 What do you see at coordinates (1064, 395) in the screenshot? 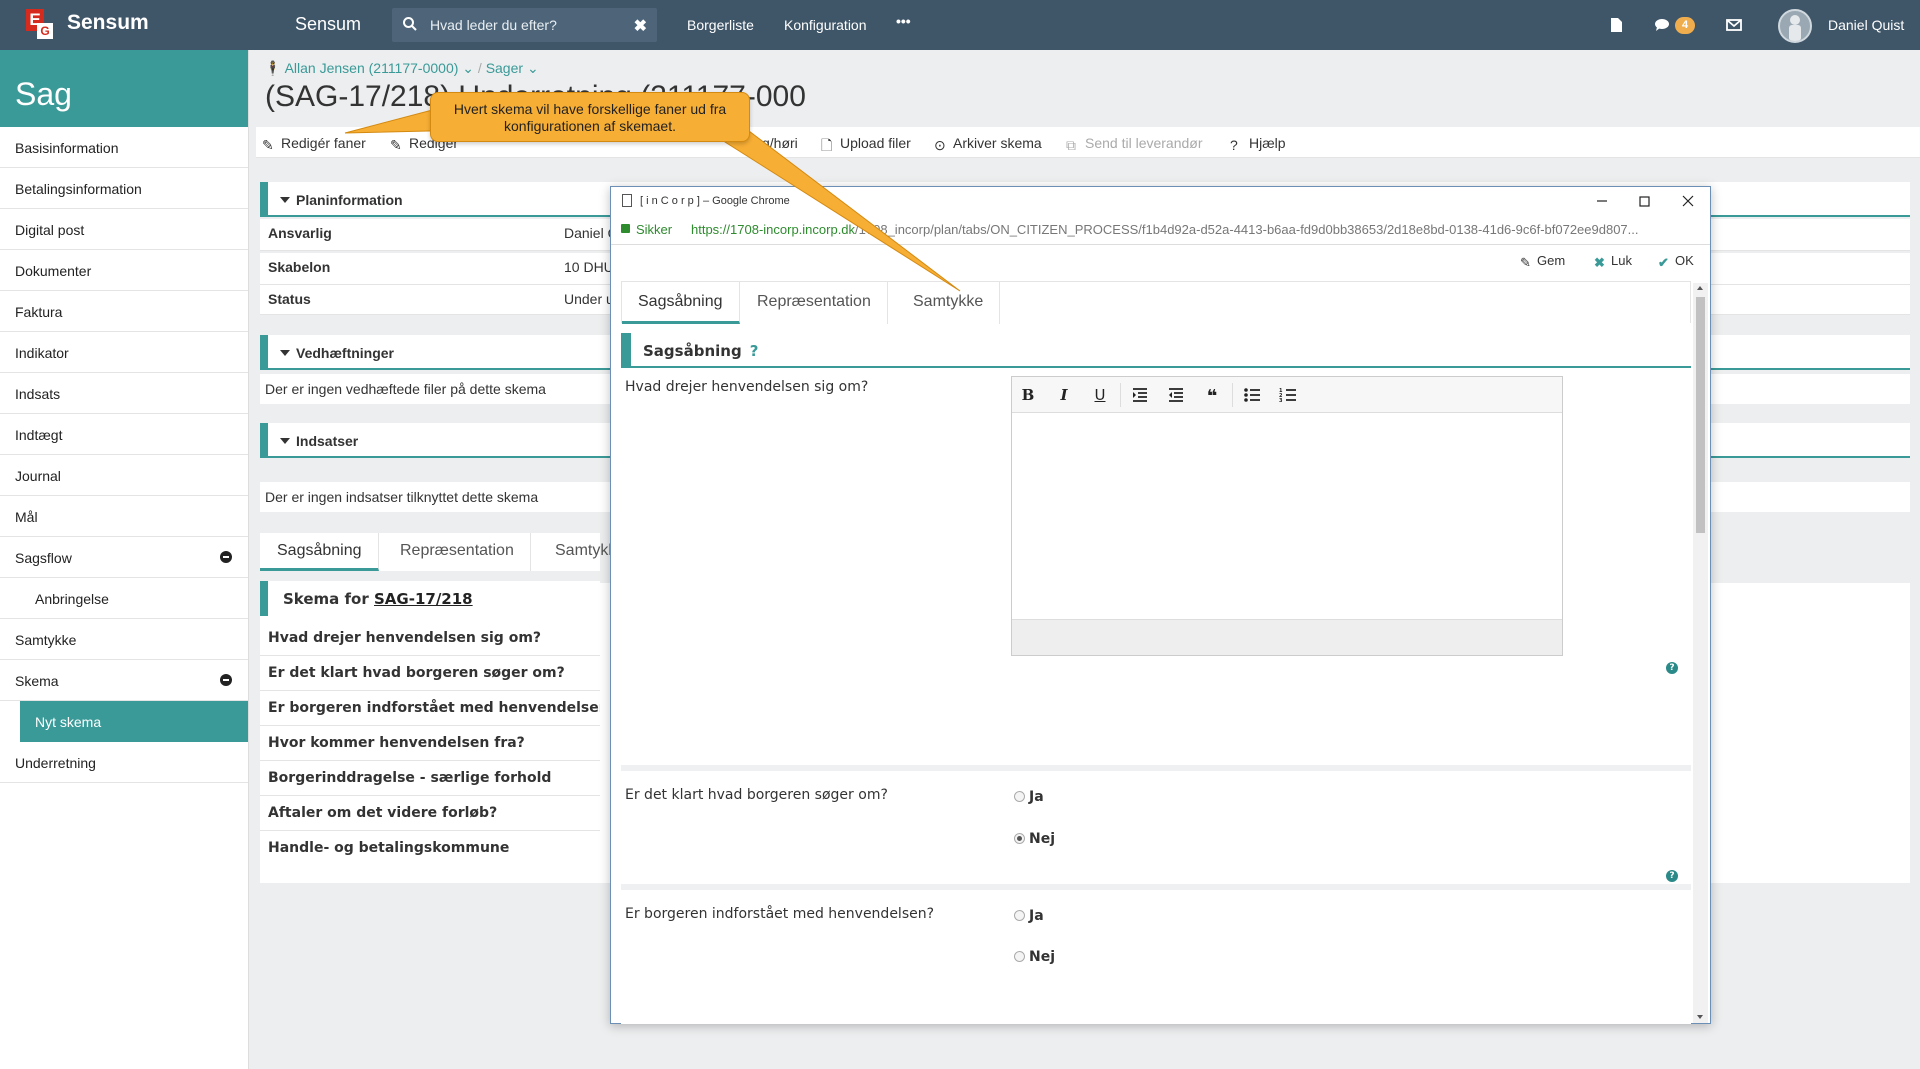
I see `italic-icon: I` at bounding box center [1064, 395].